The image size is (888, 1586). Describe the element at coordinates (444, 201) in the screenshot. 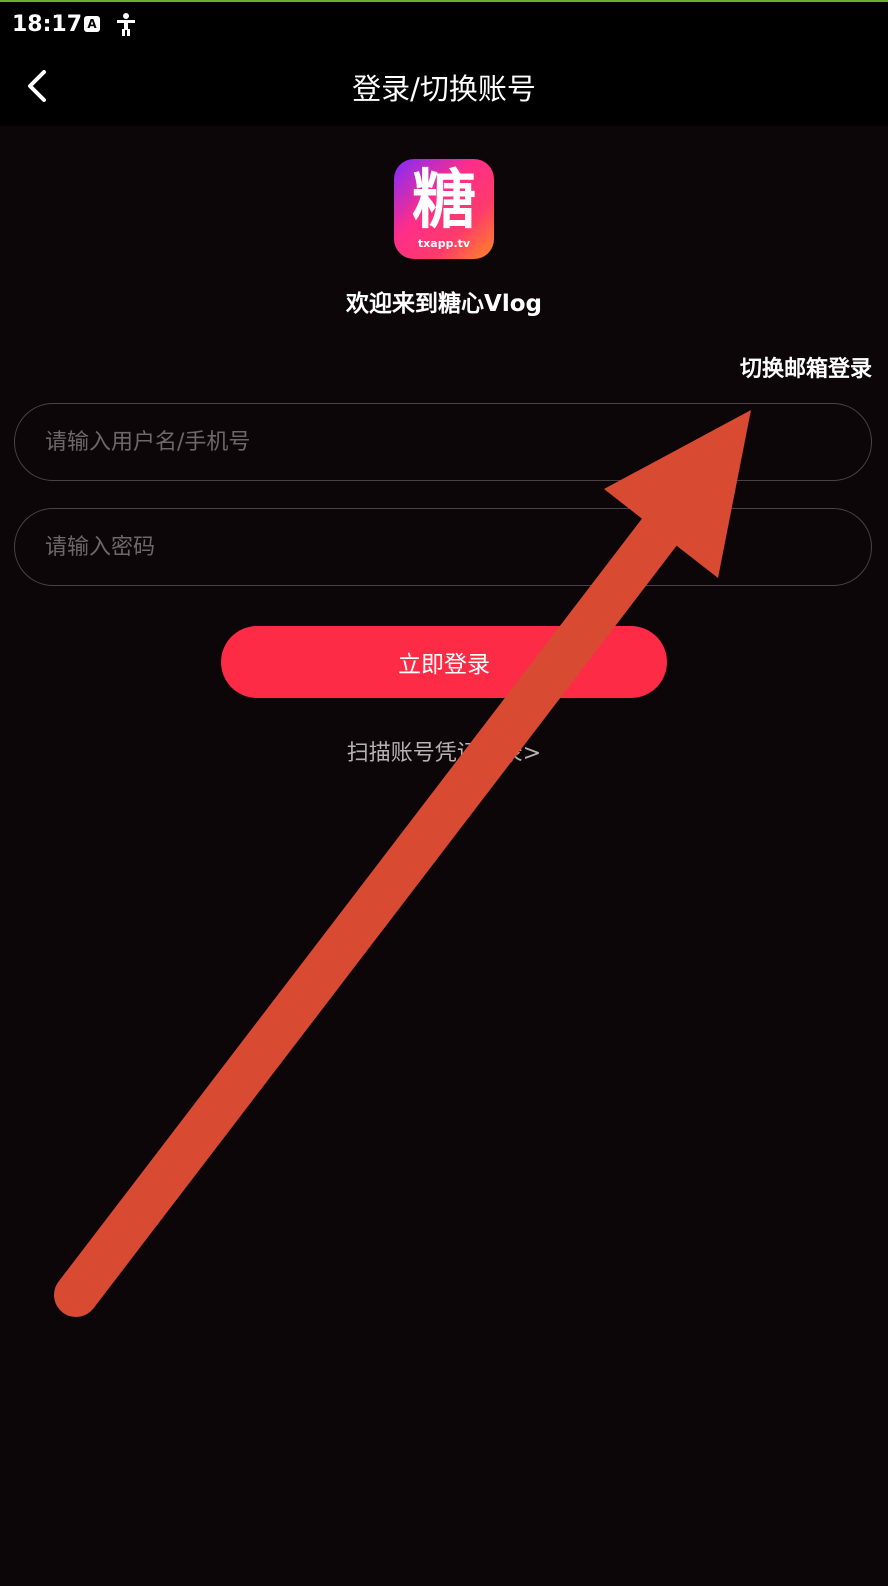

I see `logo-char: 糖` at that location.